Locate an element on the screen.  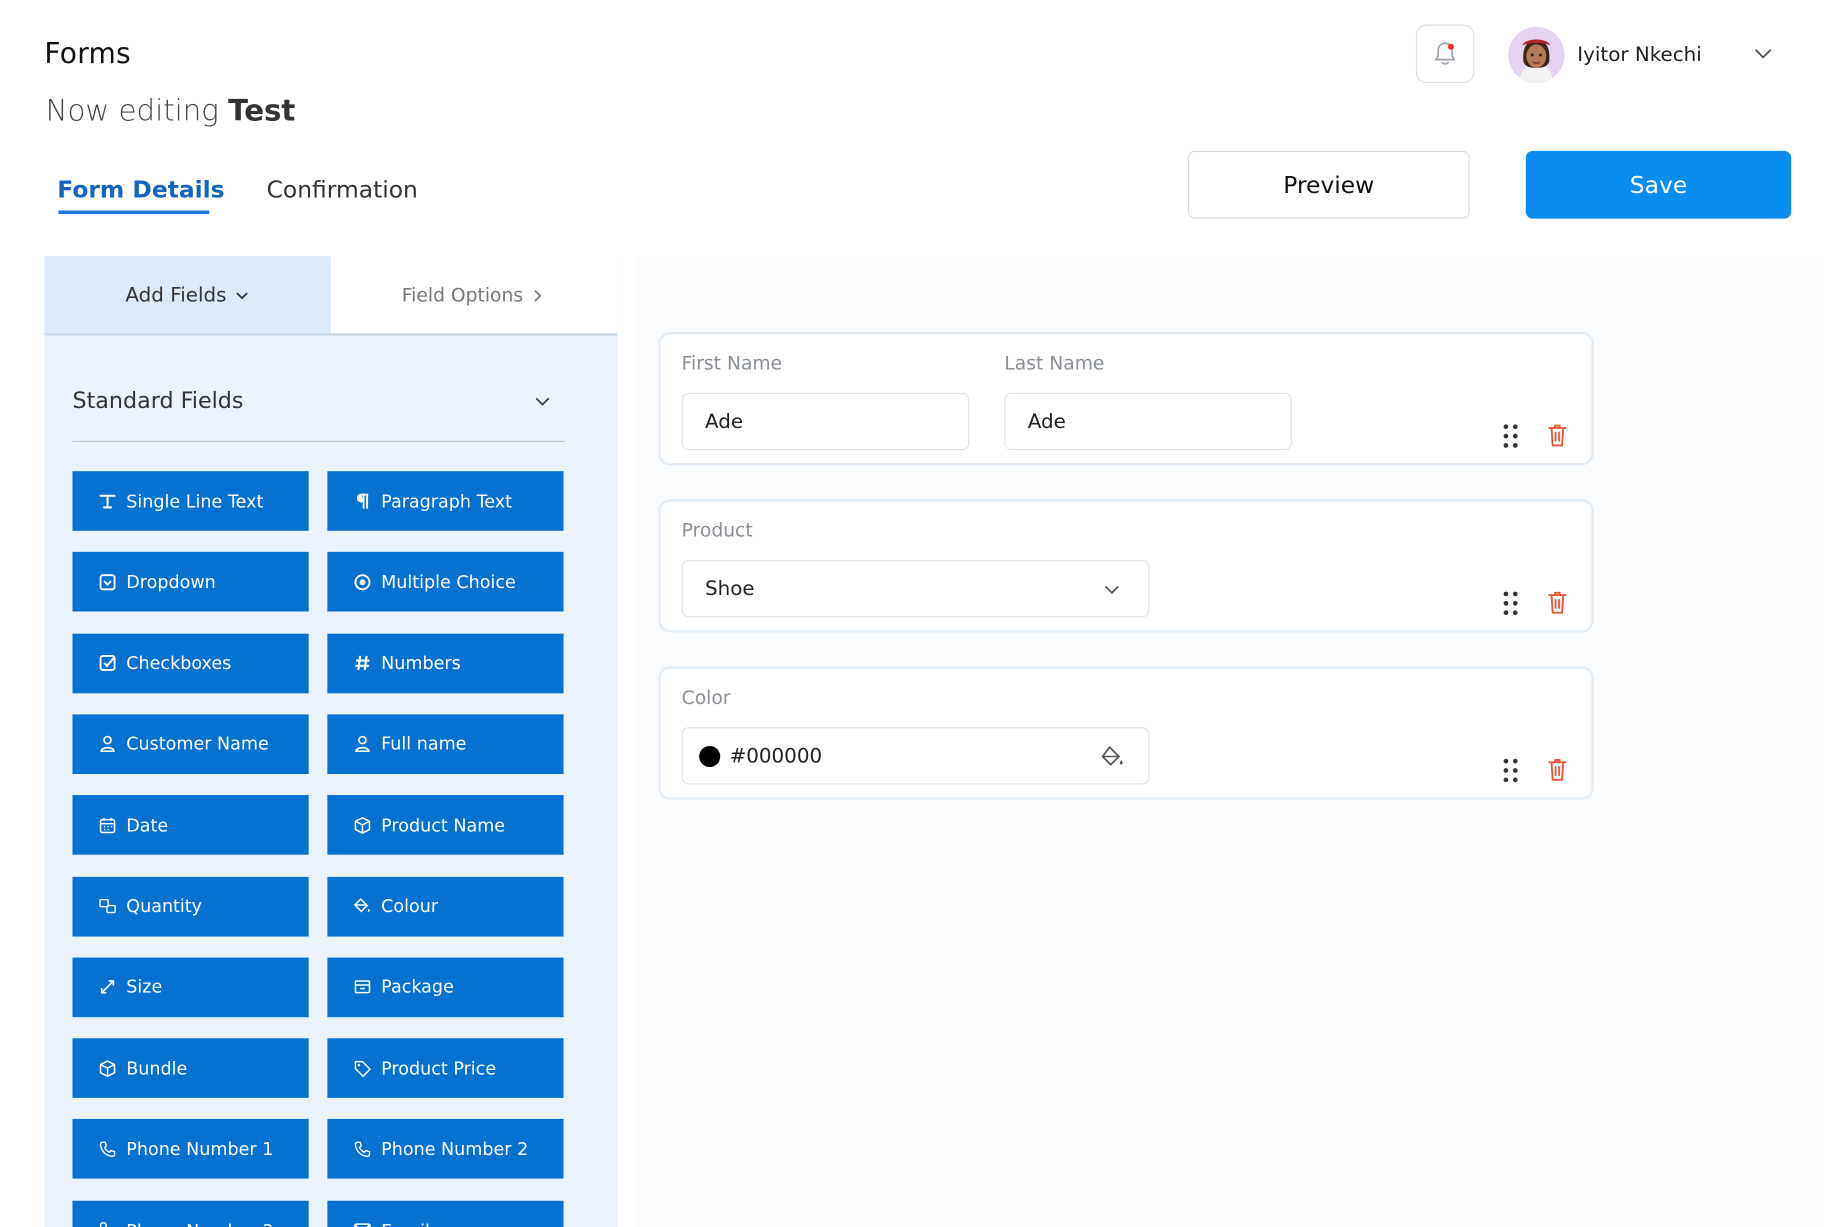
field-button-phone-number-1: Phone Number 1 is located at coordinates (190, 1149).